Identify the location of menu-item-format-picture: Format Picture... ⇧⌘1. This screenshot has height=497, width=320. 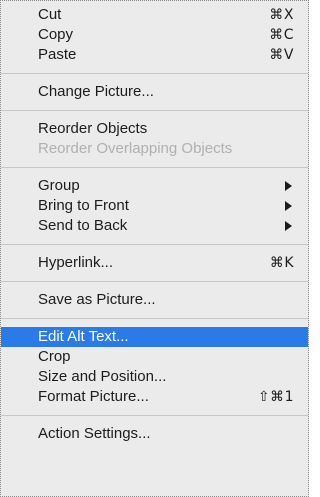
(154, 397).